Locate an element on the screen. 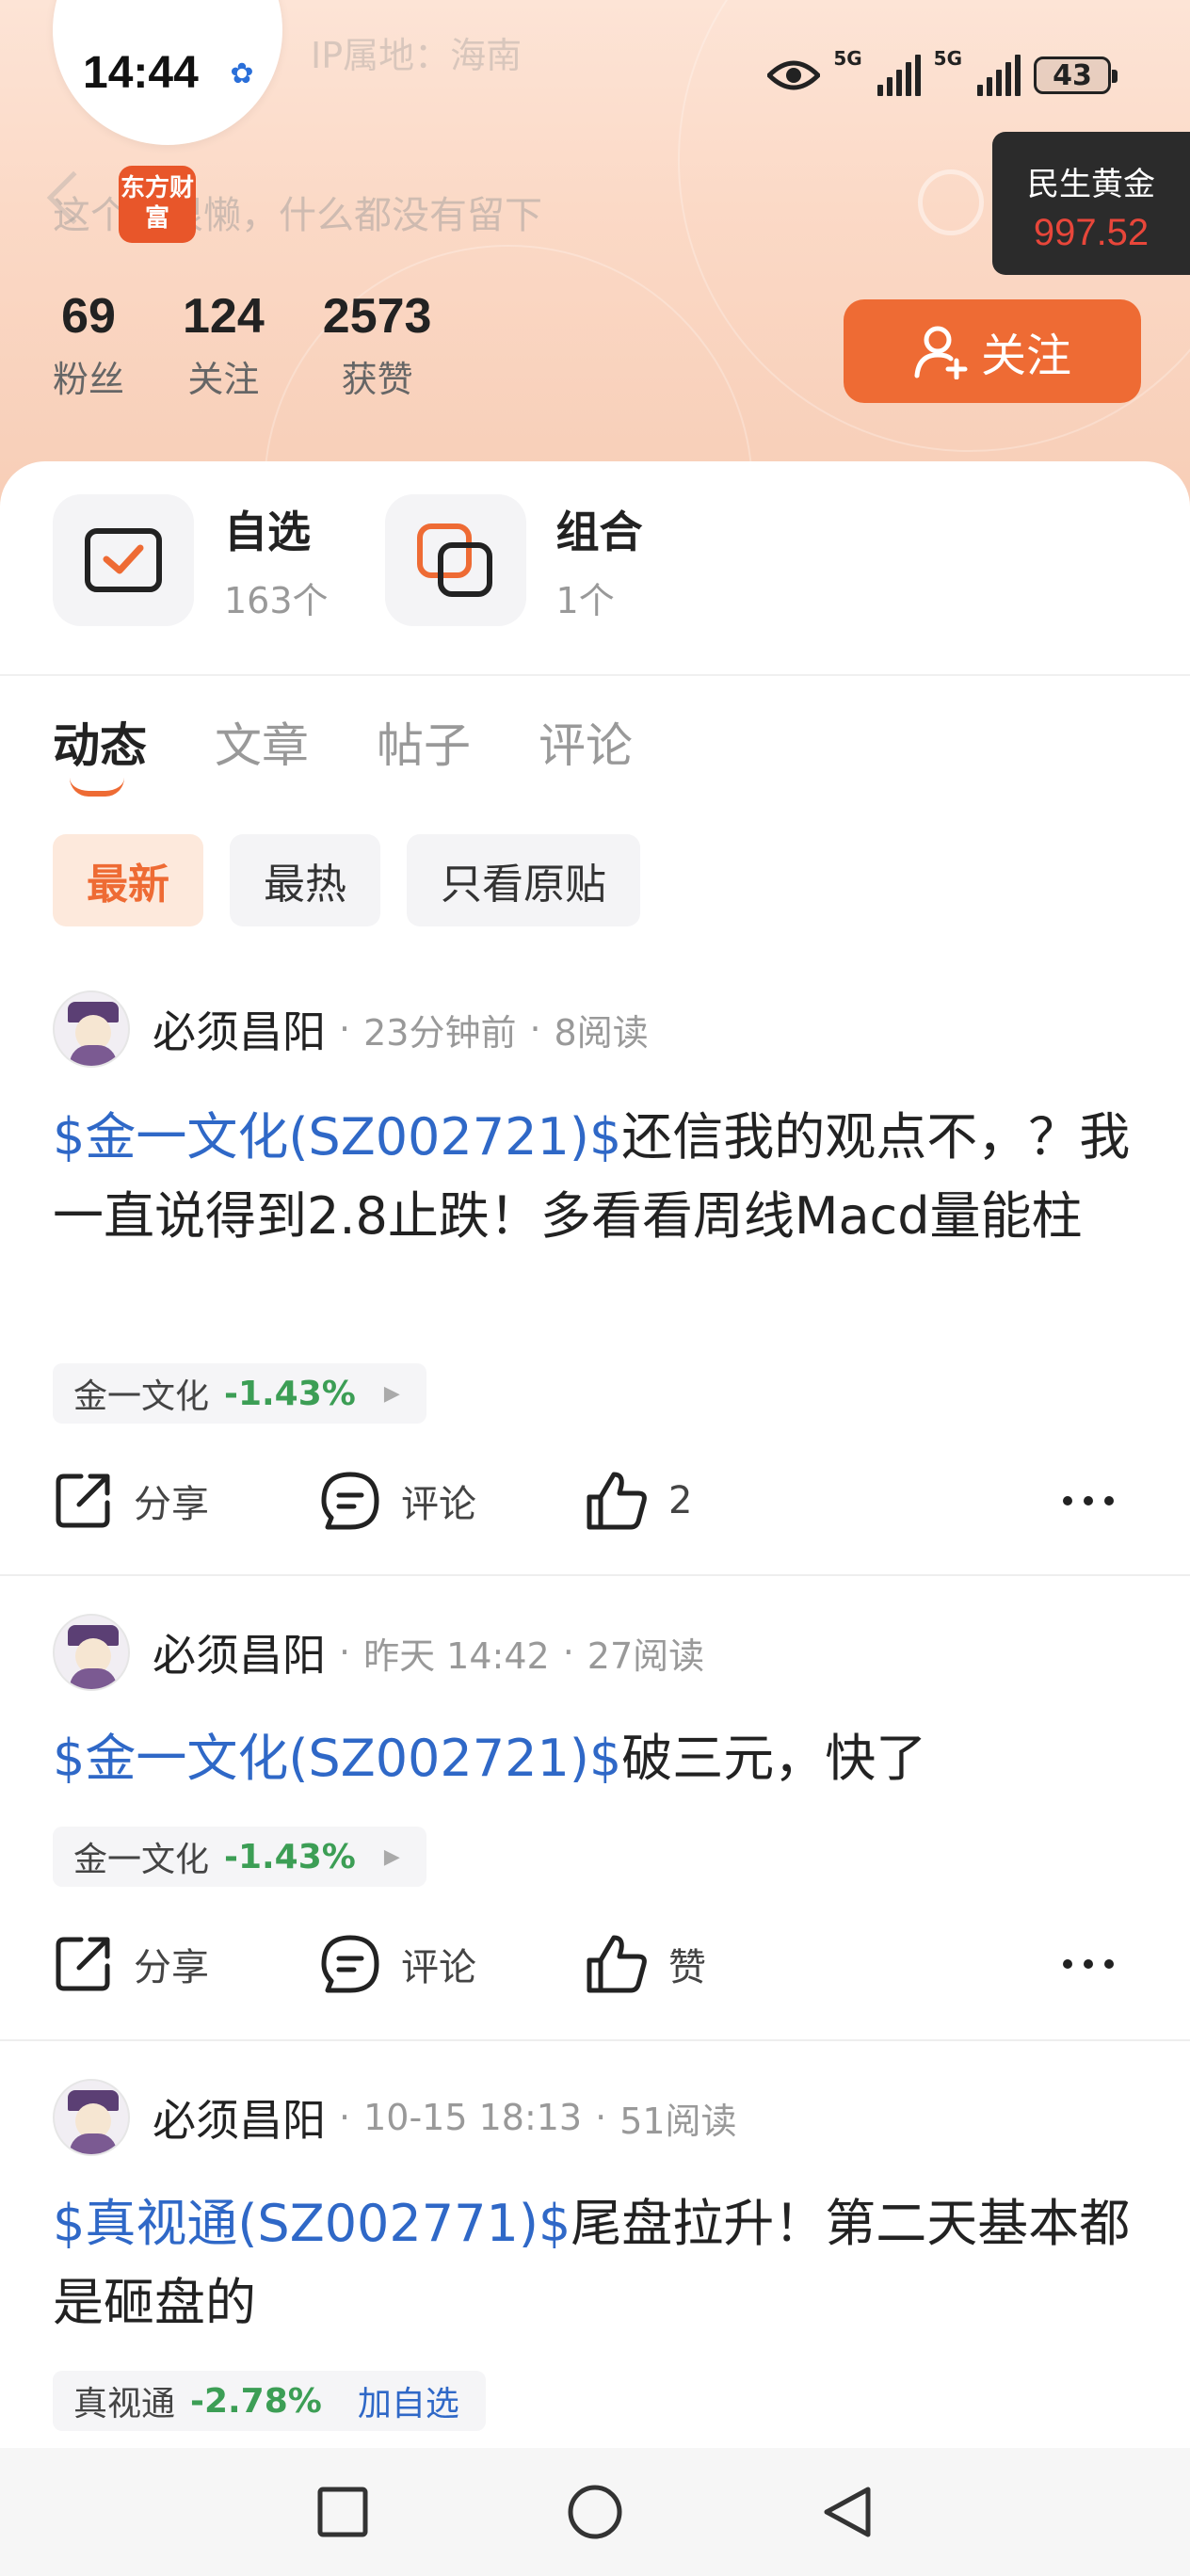  baidu-paw-icon: ✿ is located at coordinates (242, 73).